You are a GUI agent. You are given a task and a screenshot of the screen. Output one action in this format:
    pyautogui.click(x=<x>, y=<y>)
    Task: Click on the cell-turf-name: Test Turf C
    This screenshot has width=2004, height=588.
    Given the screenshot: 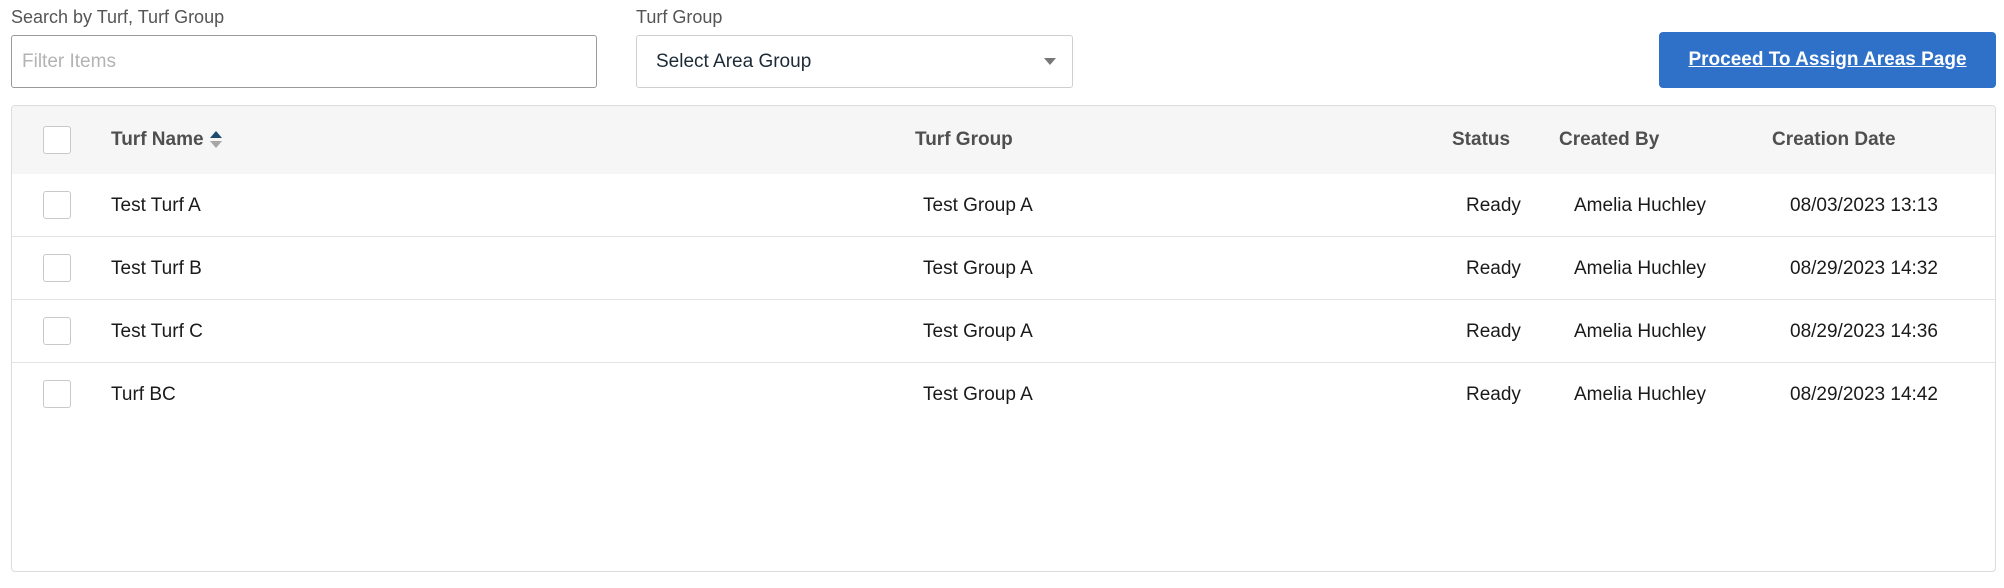 What is the action you would take?
    pyautogui.click(x=157, y=331)
    